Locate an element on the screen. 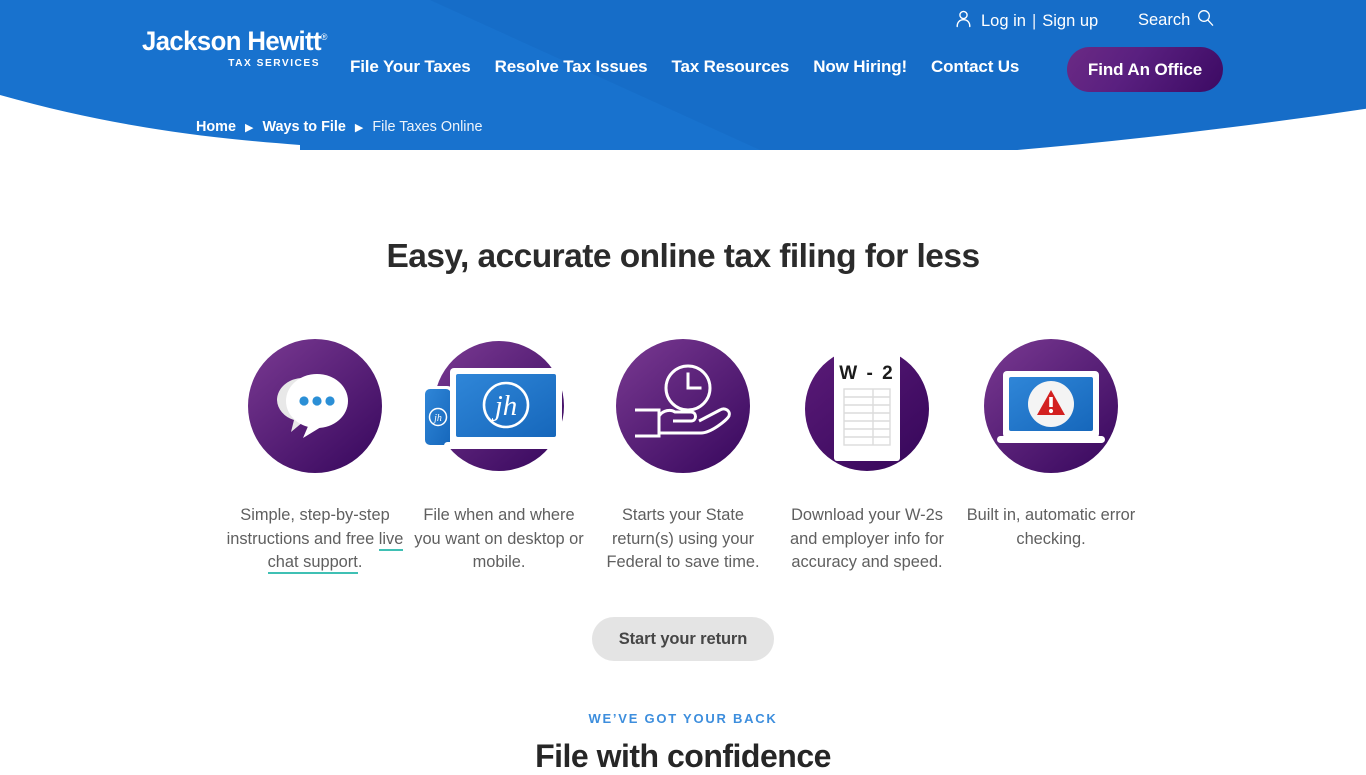 The image size is (1366, 775). section-eyebrow: WE’VE GOT YOUR BACK is located at coordinates (683, 718).